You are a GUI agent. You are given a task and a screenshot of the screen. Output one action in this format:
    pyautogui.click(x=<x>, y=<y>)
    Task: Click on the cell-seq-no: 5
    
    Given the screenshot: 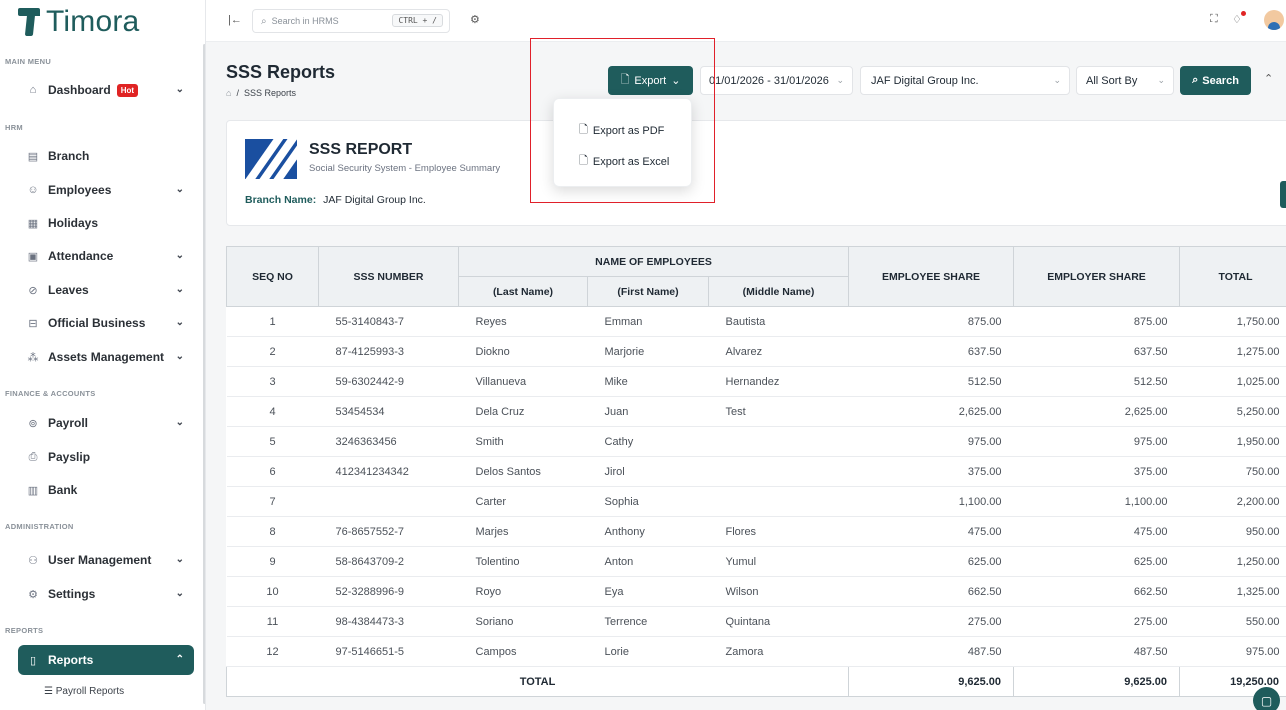 What is the action you would take?
    pyautogui.click(x=272, y=441)
    